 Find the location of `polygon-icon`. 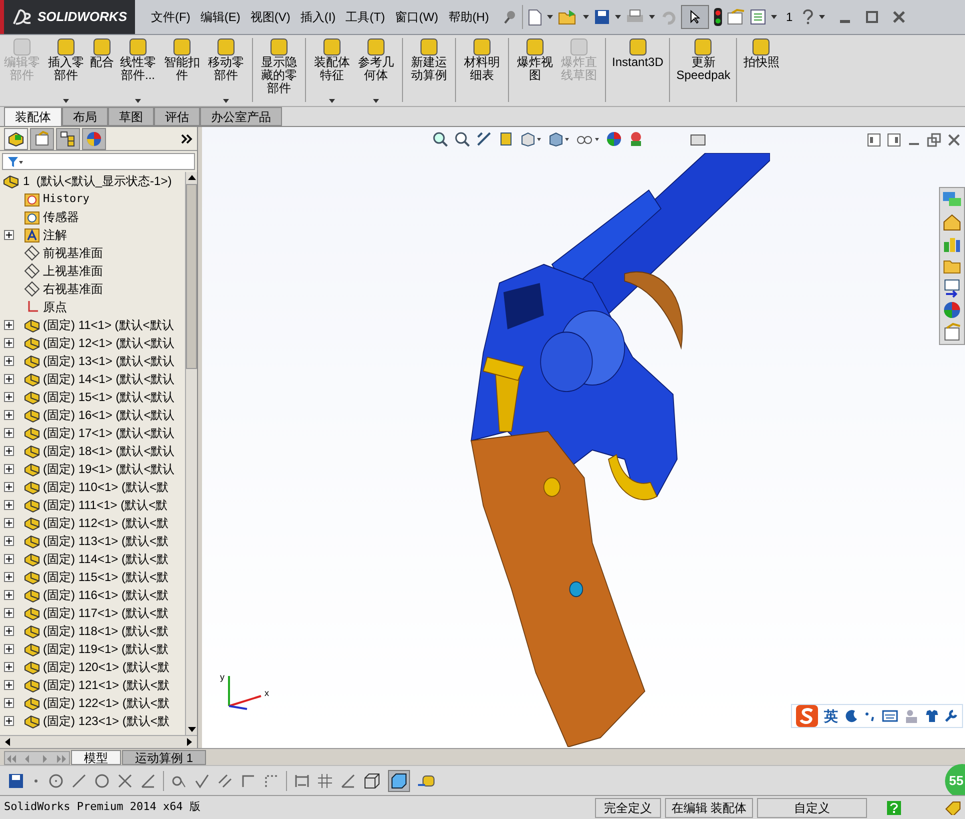

polygon-icon is located at coordinates (102, 780).